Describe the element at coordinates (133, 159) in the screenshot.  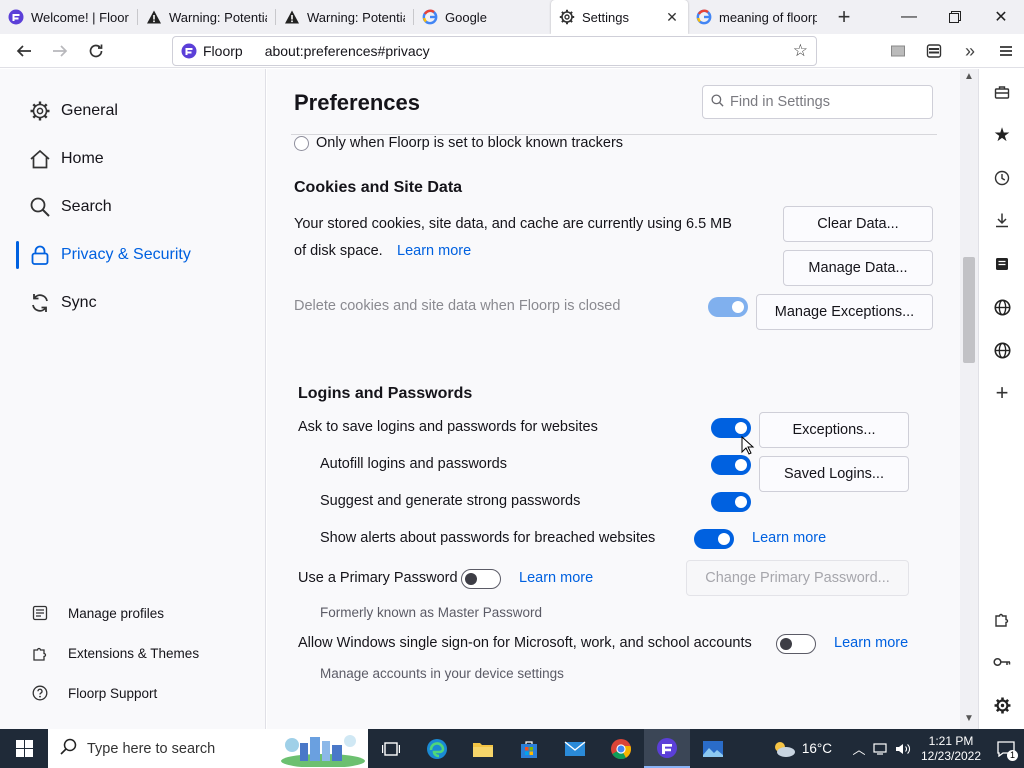
I see `category-home: Home` at that location.